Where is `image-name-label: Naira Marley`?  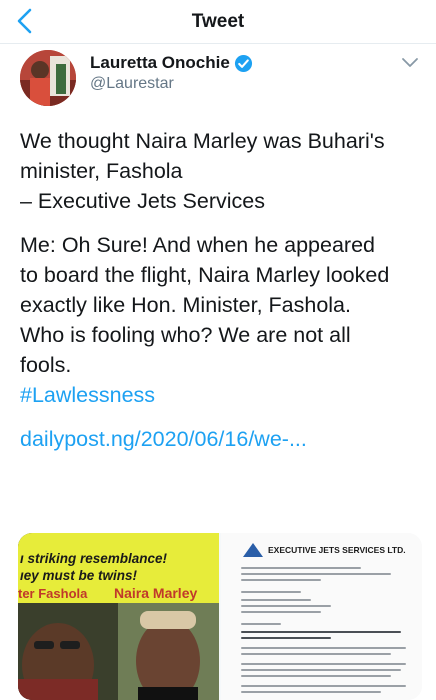 image-name-label: Naira Marley is located at coordinates (156, 593).